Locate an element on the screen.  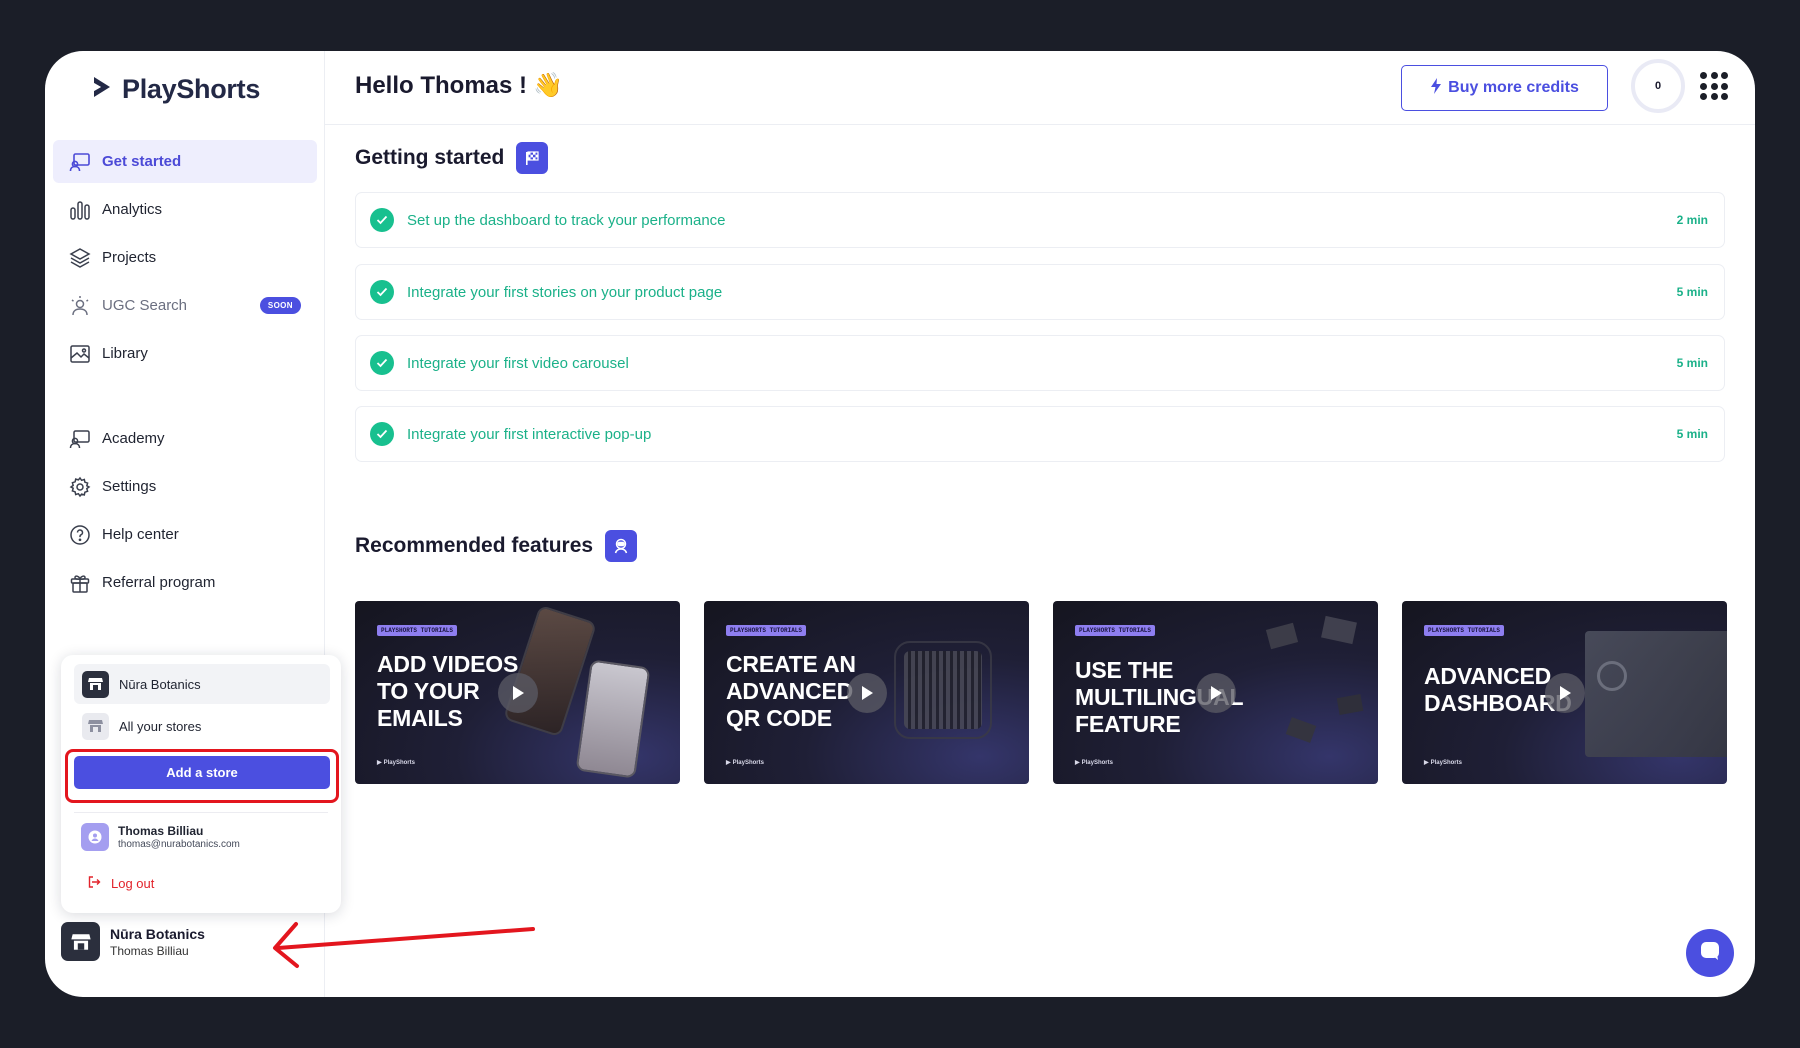
sidebar-item-label: Projects is located at coordinates (129, 257).